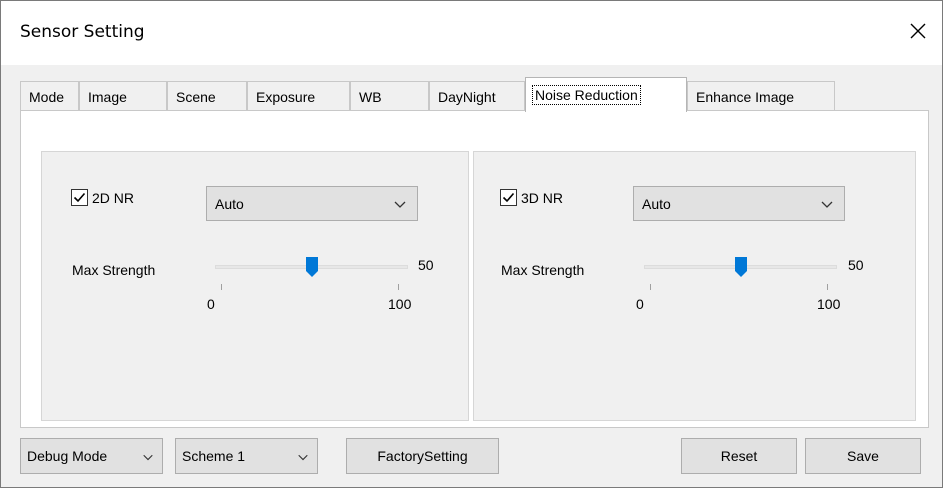 This screenshot has height=488, width=943. I want to click on tab-label: Enhance Image, so click(745, 96).